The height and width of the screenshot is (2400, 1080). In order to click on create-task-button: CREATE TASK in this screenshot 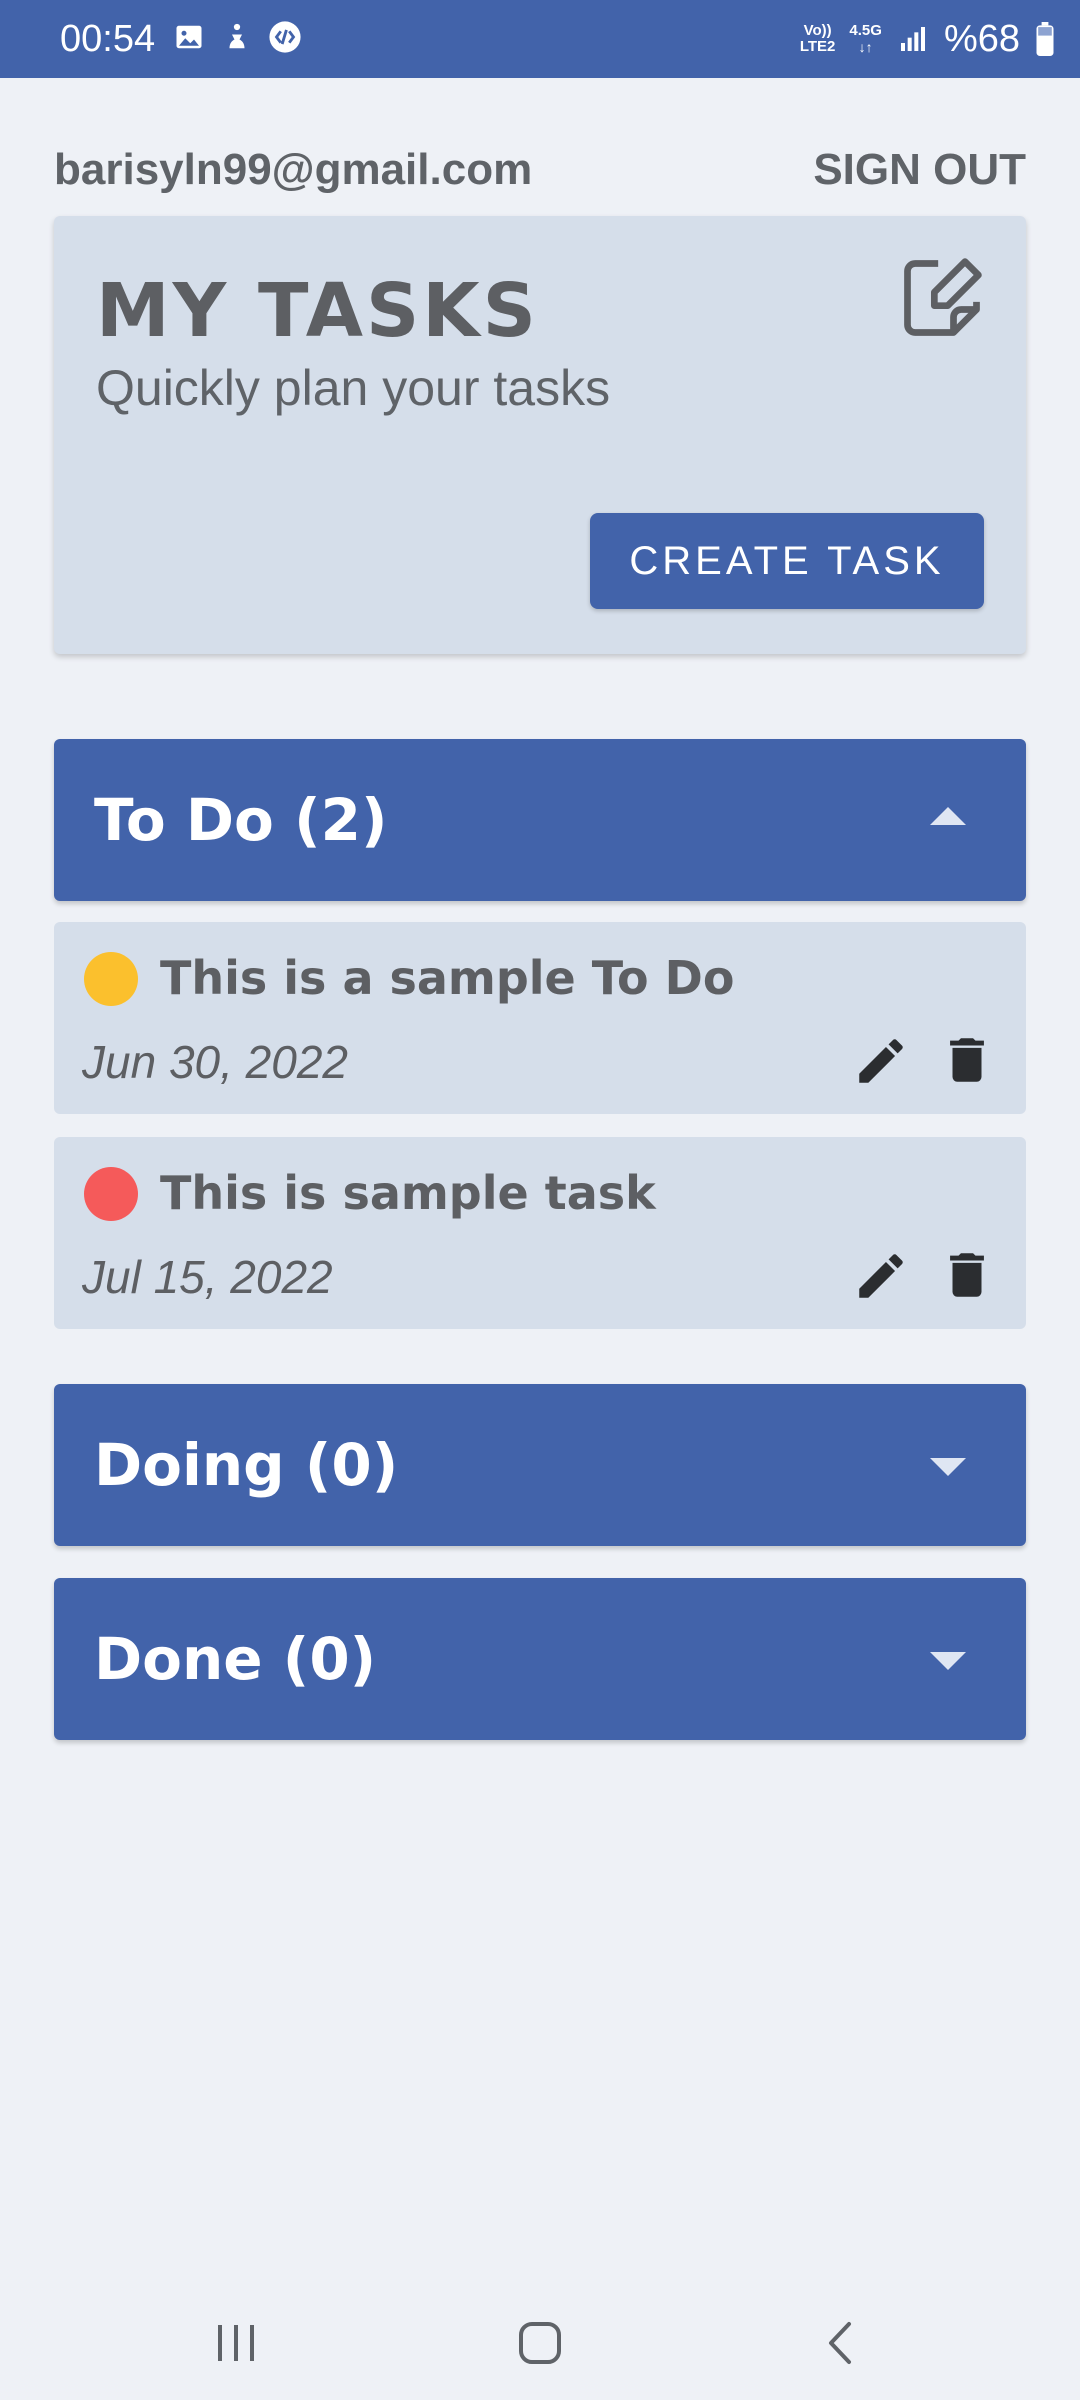, I will do `click(787, 561)`.